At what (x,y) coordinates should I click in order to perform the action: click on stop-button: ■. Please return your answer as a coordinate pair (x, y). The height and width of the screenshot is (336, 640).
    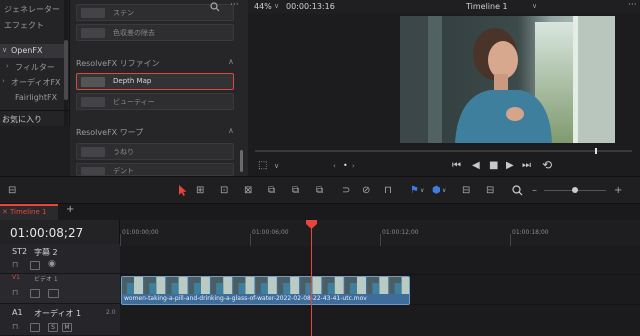
    Looking at the image, I should click on (493, 165).